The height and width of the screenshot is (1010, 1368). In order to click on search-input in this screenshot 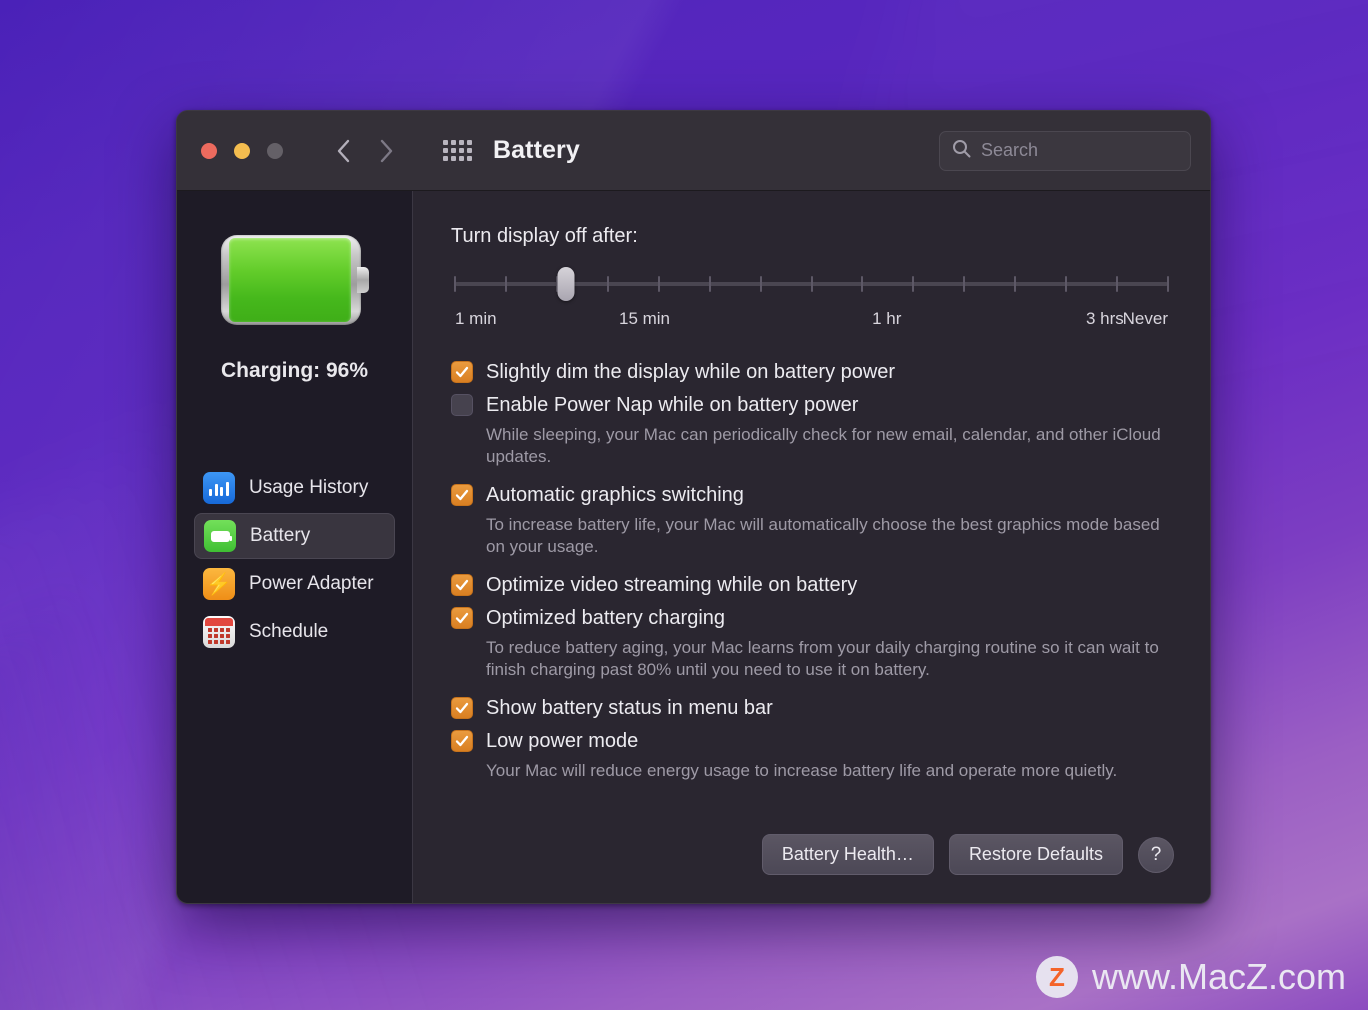, I will do `click(1079, 150)`.